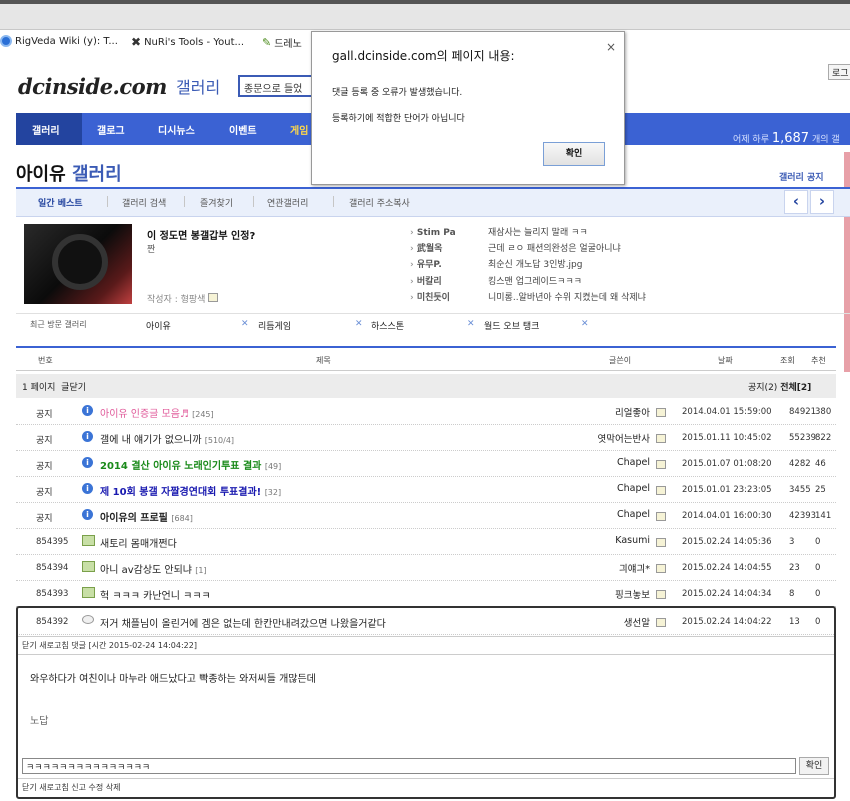  Describe the element at coordinates (622, 568) in the screenshot. I see `row-writer: 긔얘긔*` at that location.